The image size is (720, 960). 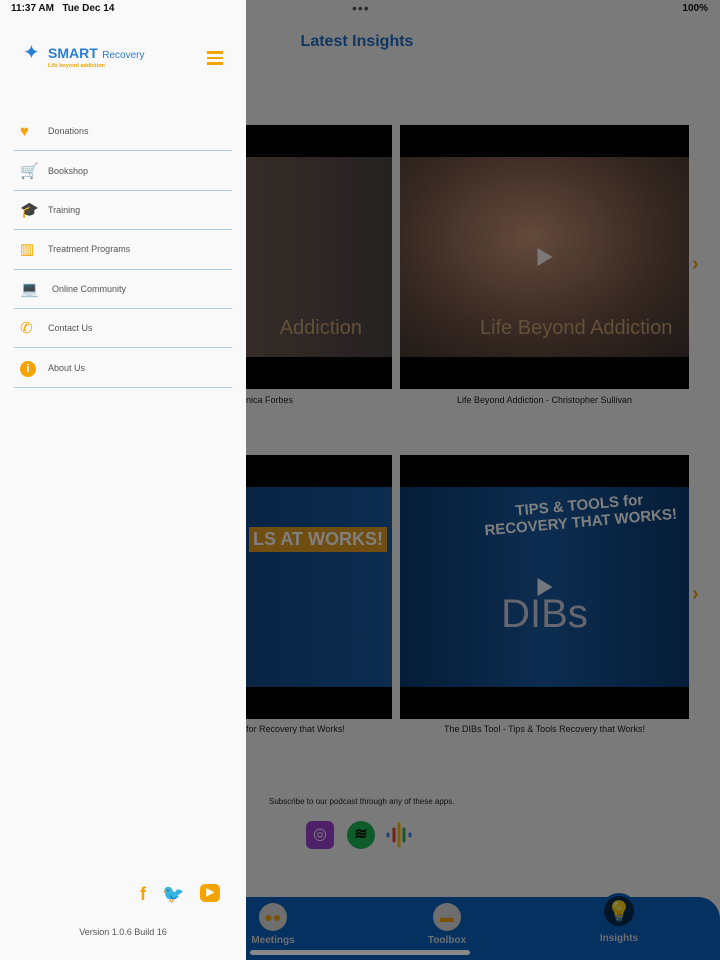 What do you see at coordinates (63, 8) in the screenshot?
I see `status-time: 11:37 AM Tue Dec 14` at bounding box center [63, 8].